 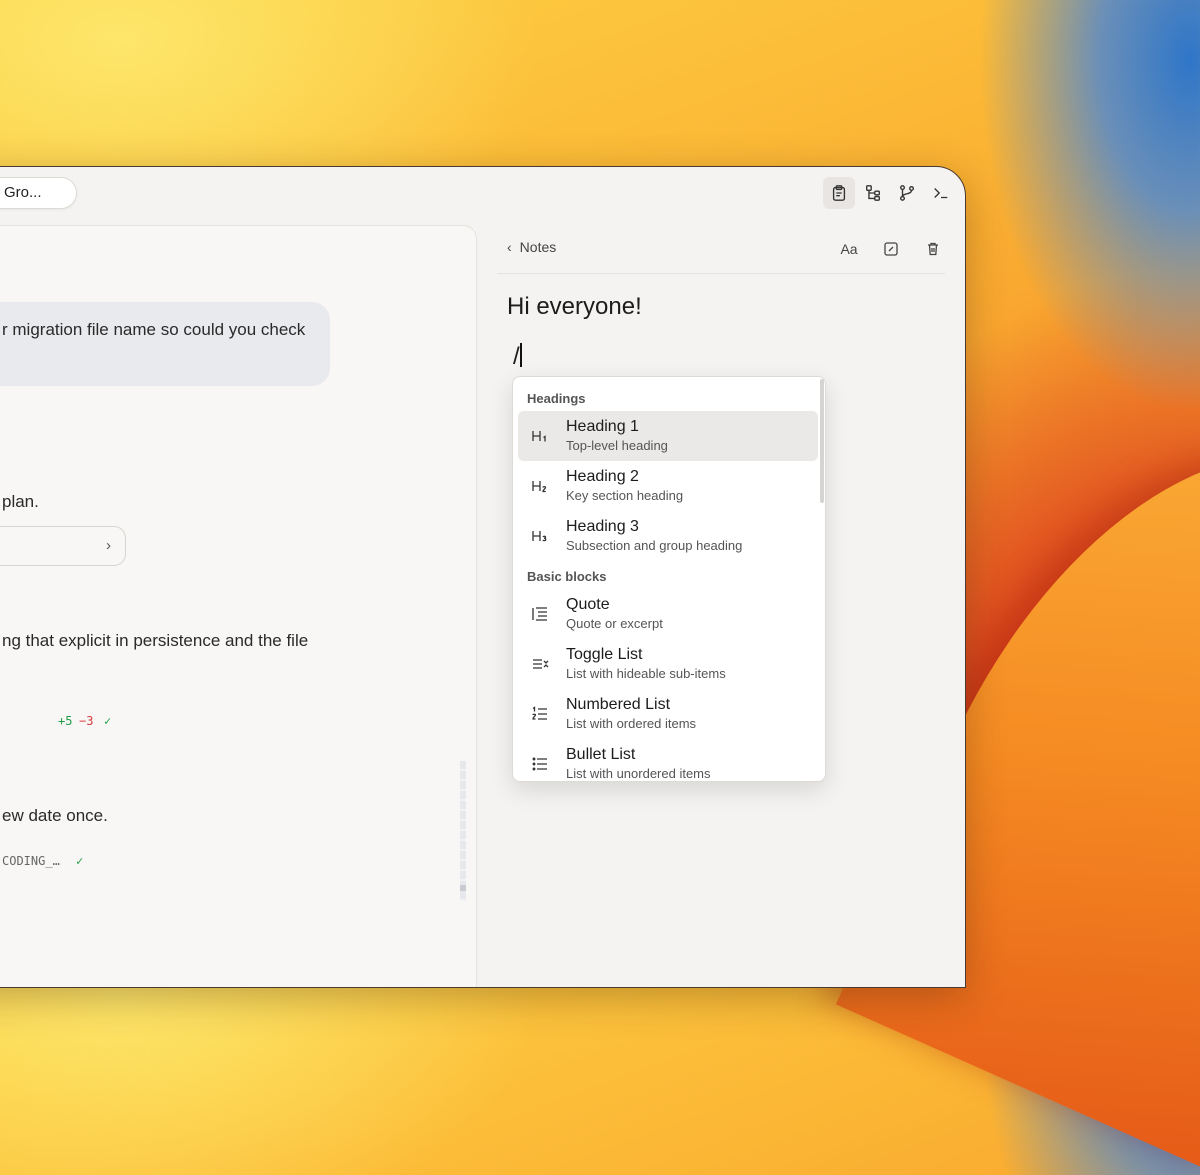 What do you see at coordinates (55, 815) in the screenshot?
I see `assistant-text-review: ew date once.` at bounding box center [55, 815].